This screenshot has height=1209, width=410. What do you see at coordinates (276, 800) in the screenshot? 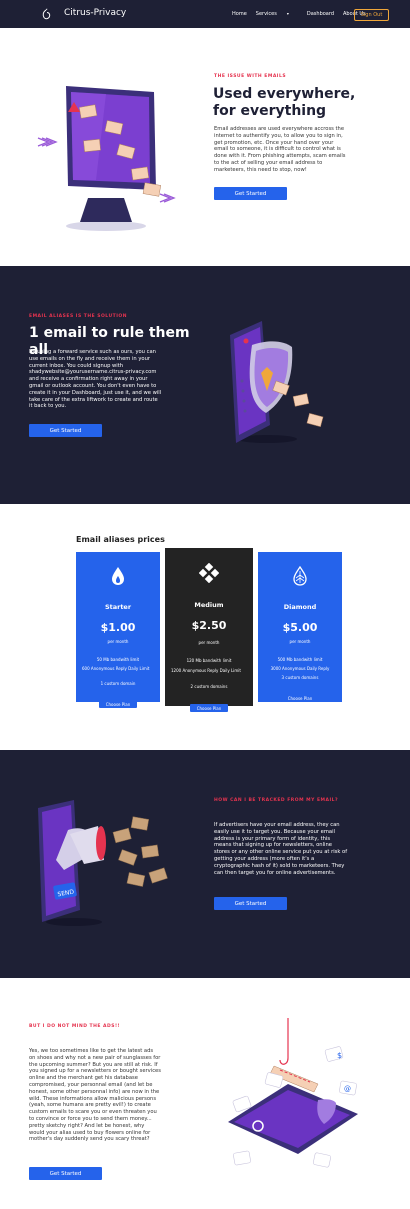
I see `tracking-eyebrow: HOW CAN I BE TRACKED FROM MY EMAIL?` at bounding box center [276, 800].